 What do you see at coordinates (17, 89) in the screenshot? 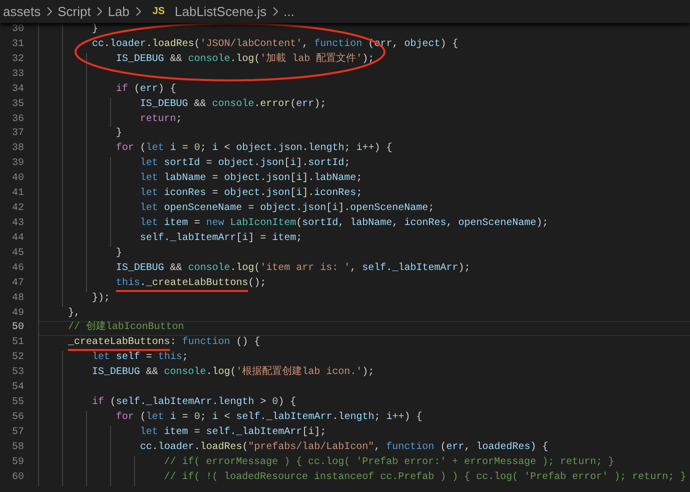
I see `line-number: 34` at bounding box center [17, 89].